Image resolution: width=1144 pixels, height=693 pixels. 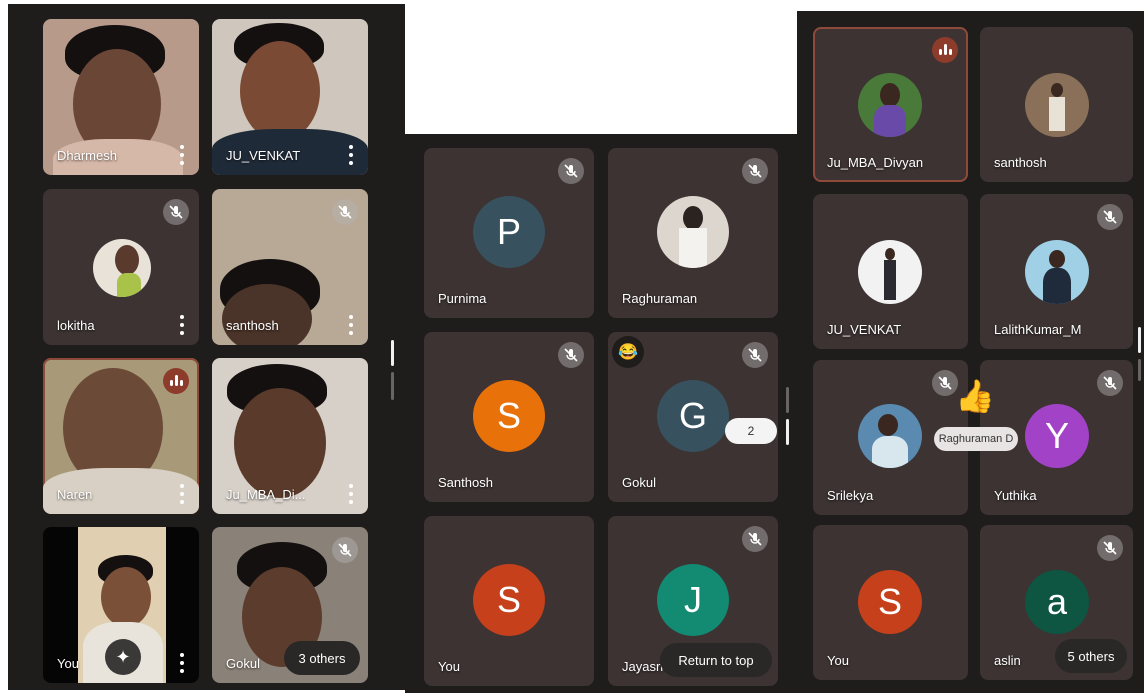 I want to click on participant-tile-purnima: P Purnima, so click(x=509, y=233).